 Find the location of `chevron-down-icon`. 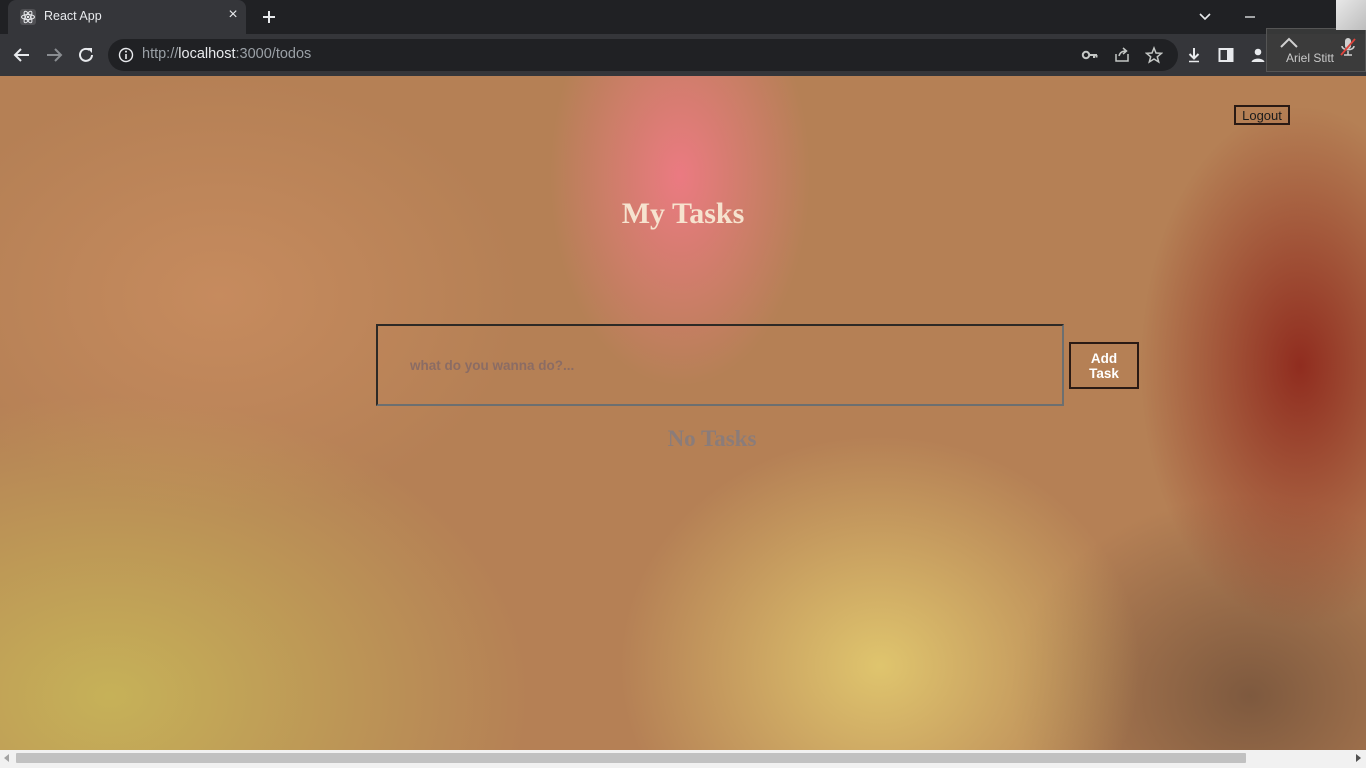

chevron-down-icon is located at coordinates (1205, 17).